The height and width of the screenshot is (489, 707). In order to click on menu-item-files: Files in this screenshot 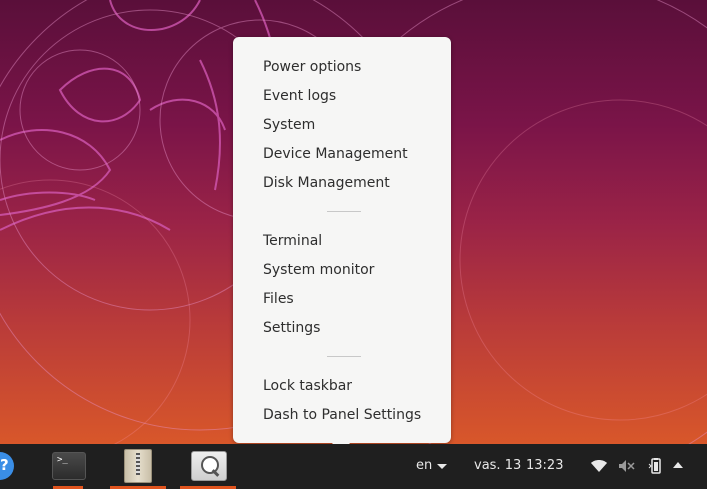, I will do `click(278, 299)`.